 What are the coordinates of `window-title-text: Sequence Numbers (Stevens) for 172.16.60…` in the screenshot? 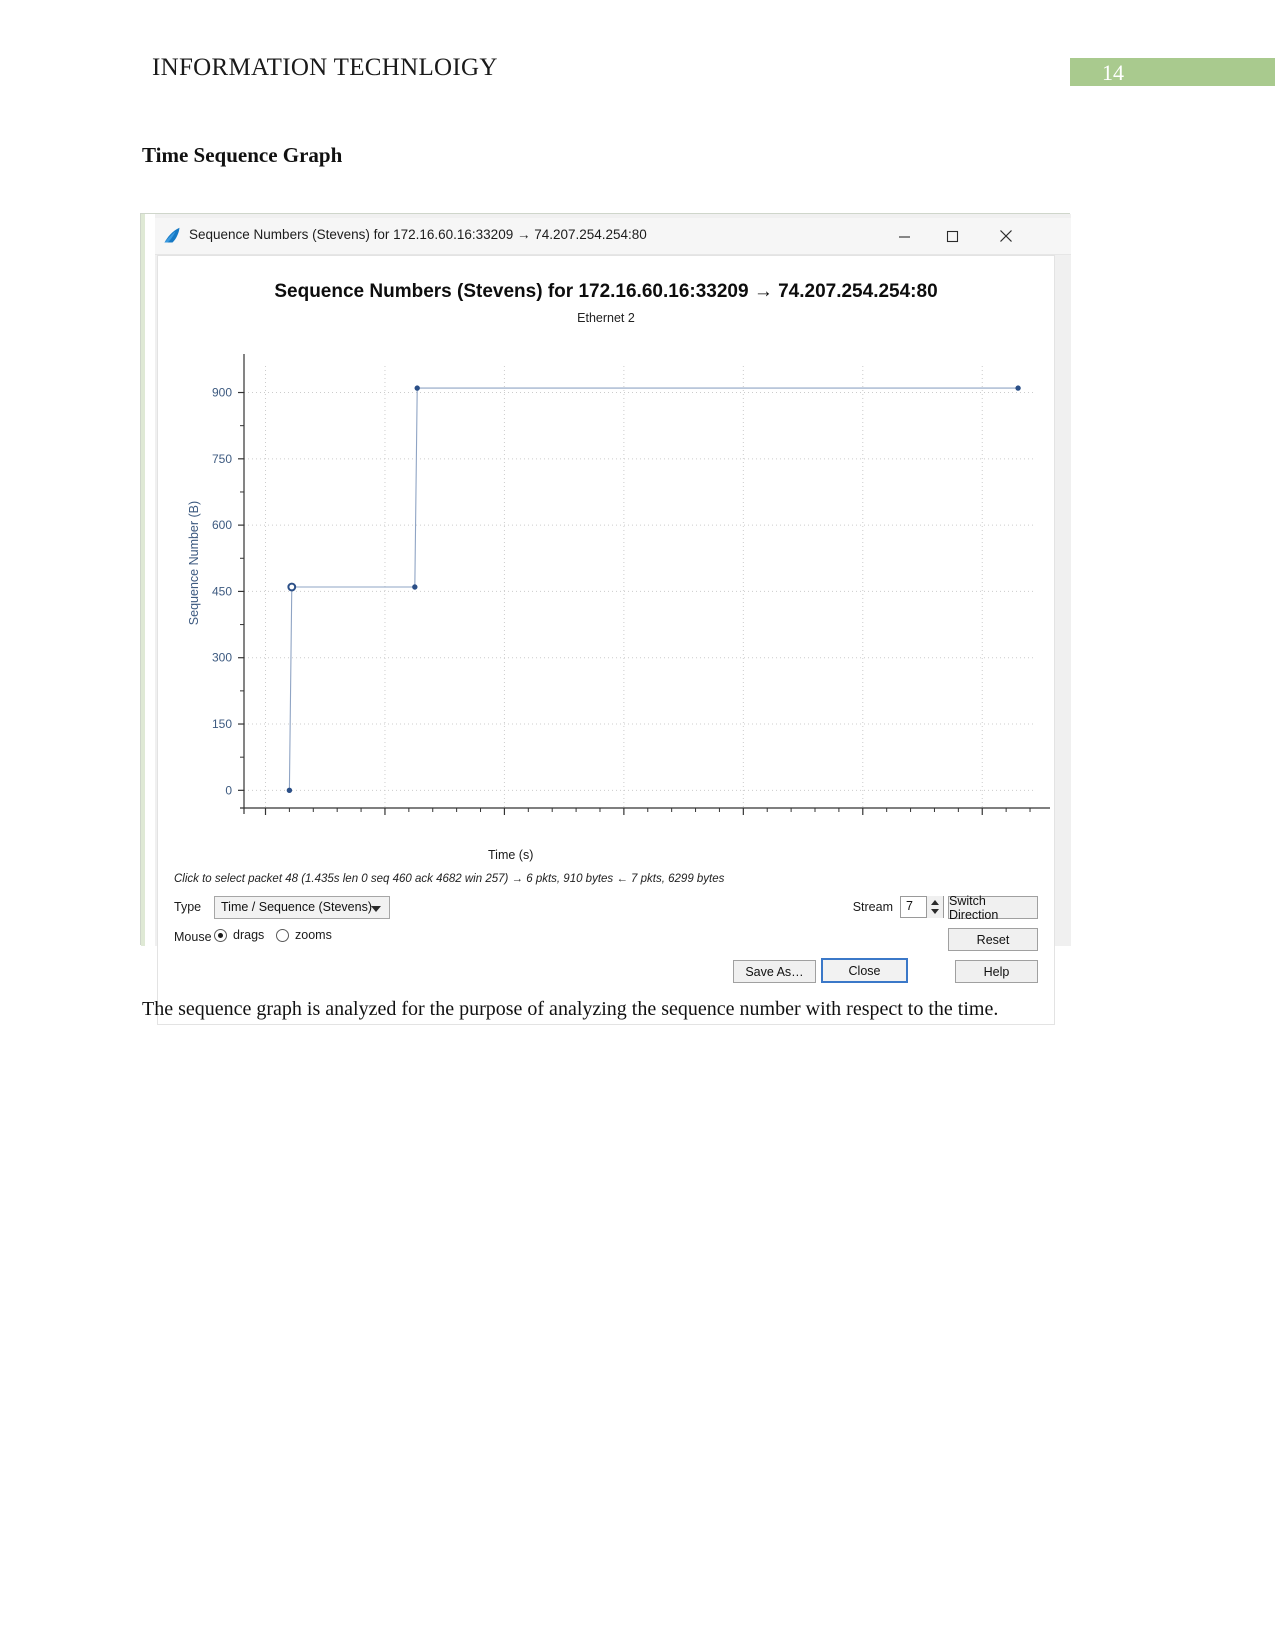 It's located at (418, 234).